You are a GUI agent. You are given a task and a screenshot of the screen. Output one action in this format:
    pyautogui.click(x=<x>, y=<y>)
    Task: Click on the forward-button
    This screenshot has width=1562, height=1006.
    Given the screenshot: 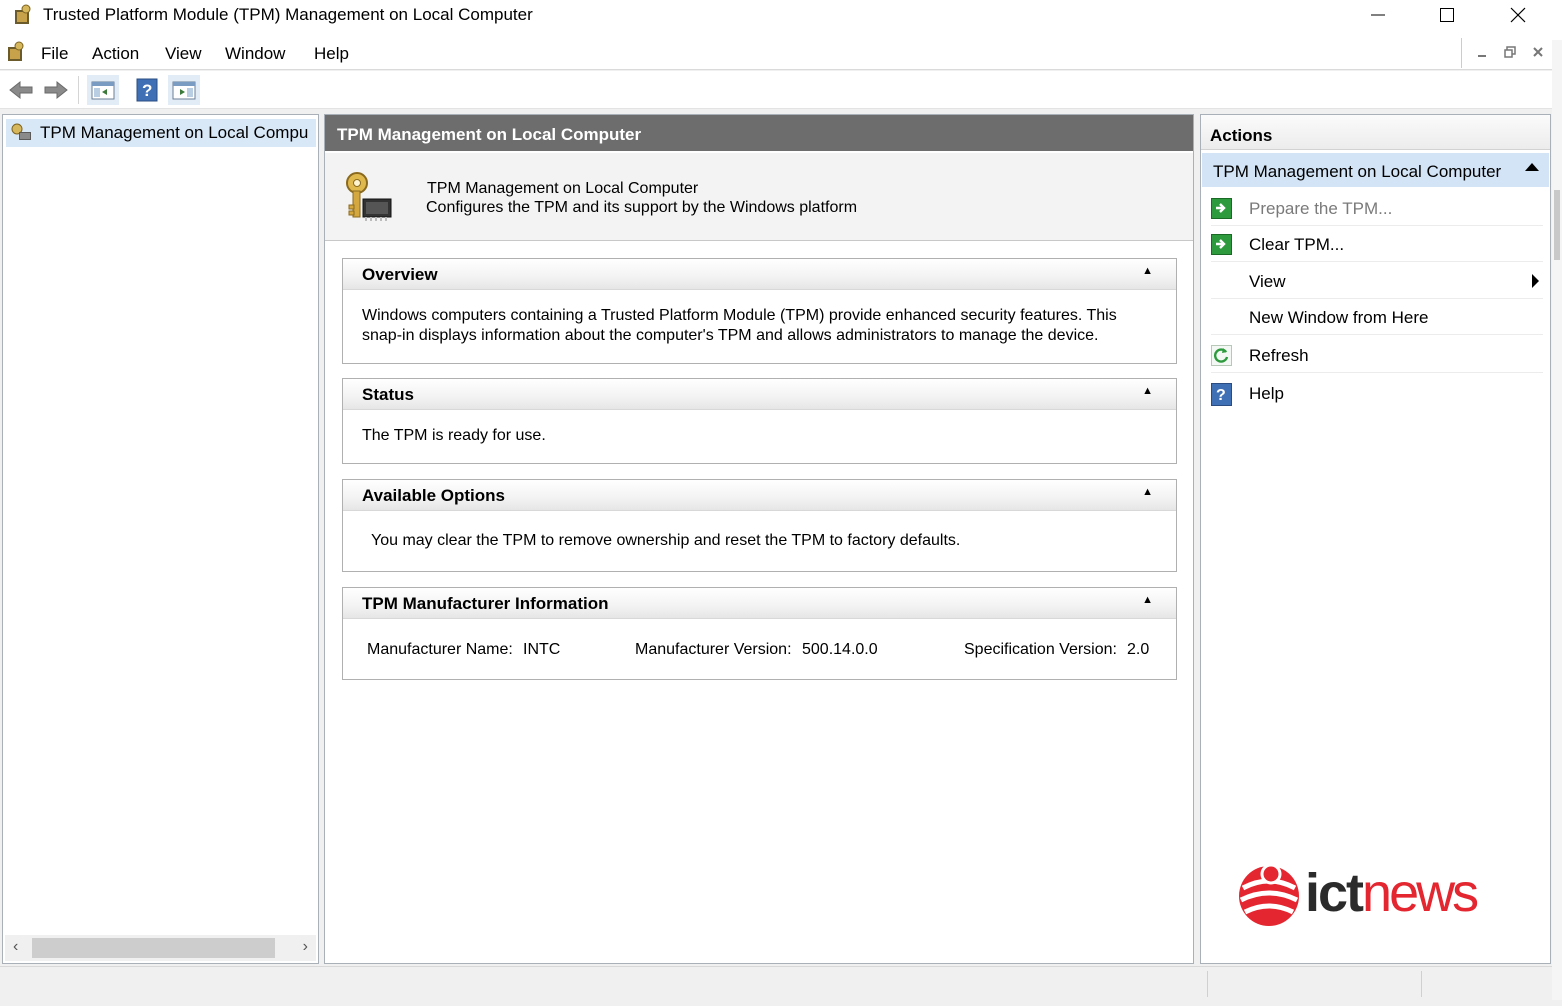 What is the action you would take?
    pyautogui.click(x=56, y=90)
    